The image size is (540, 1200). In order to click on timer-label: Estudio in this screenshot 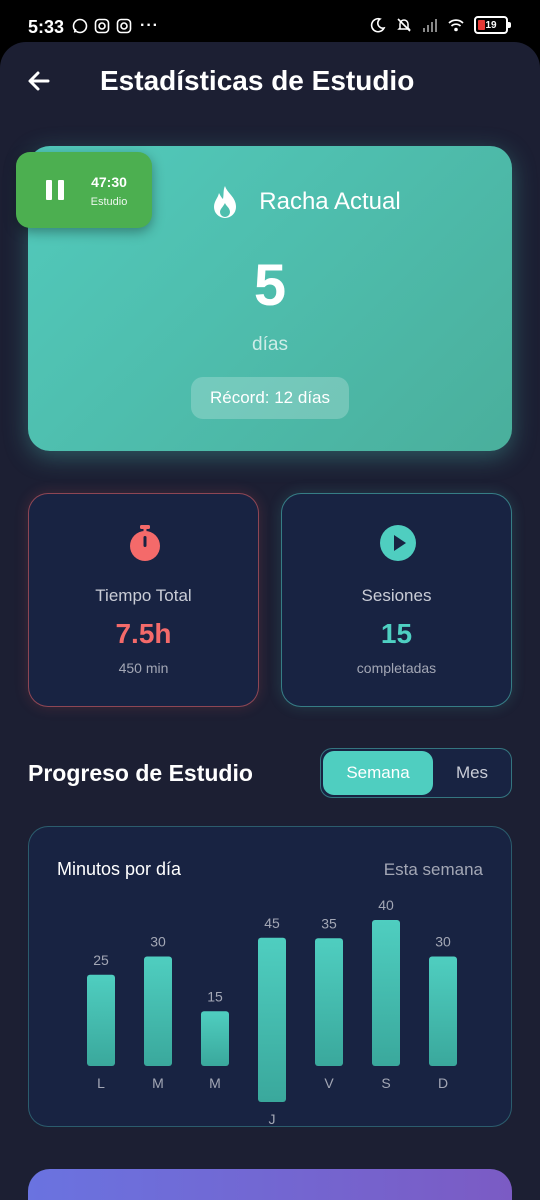, I will do `click(109, 202)`.